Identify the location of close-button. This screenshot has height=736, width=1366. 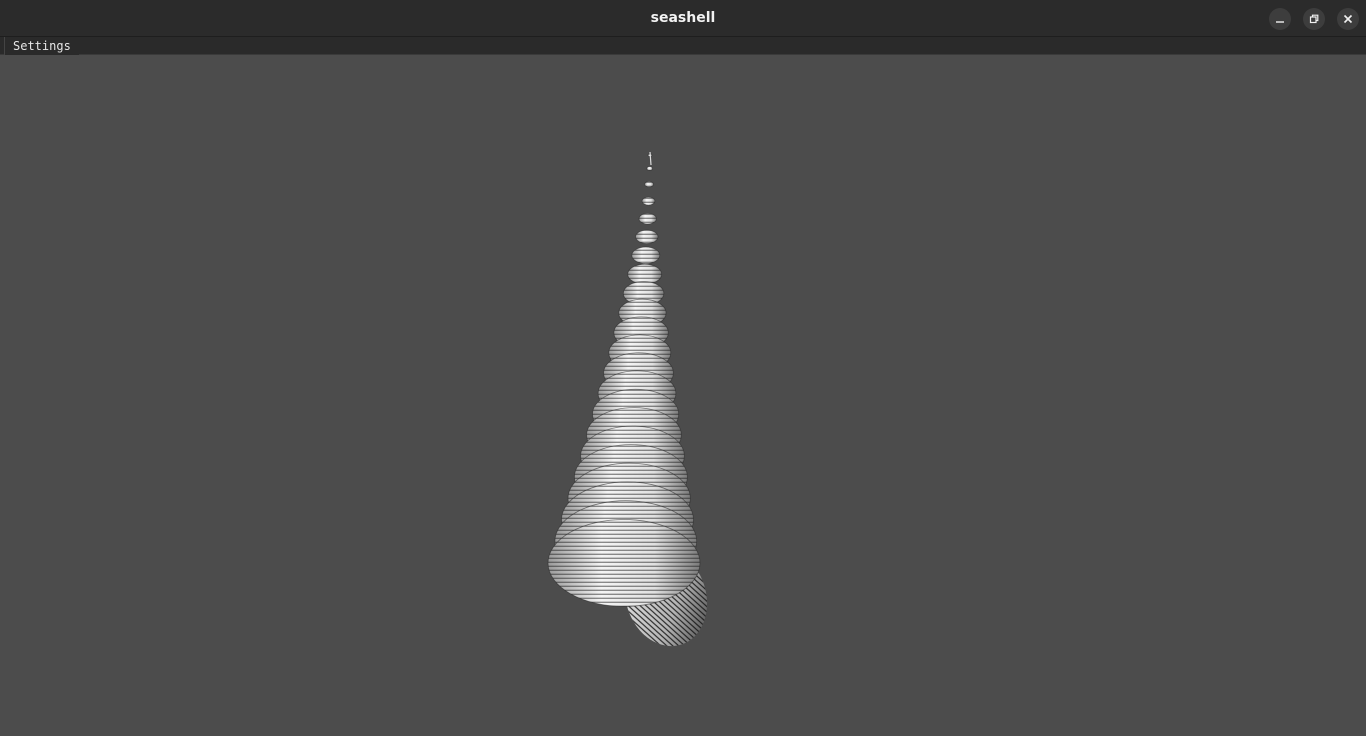
(1348, 19).